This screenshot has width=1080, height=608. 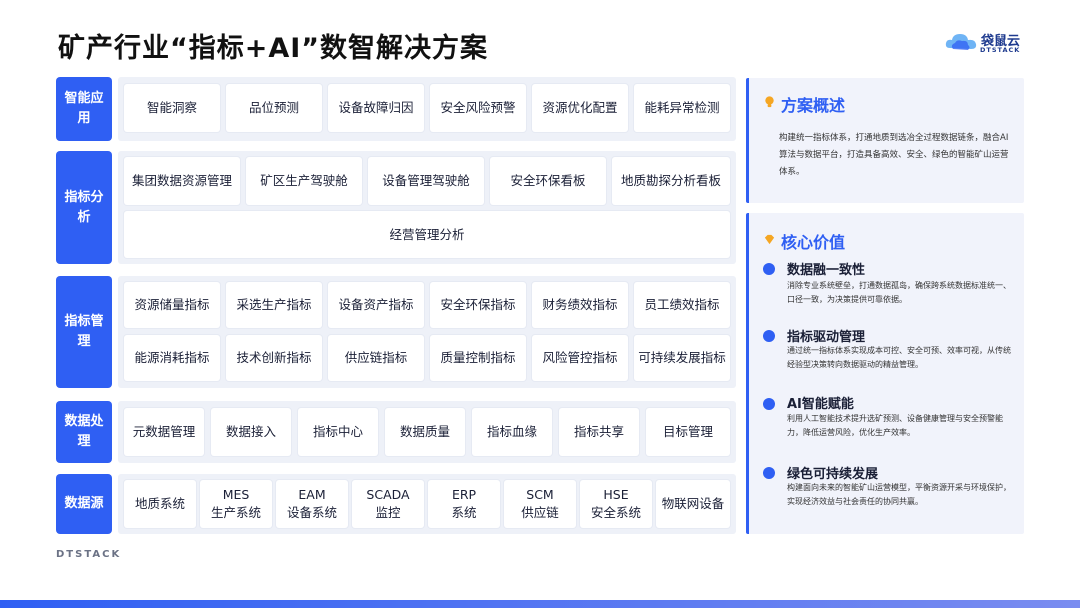 I want to click on analysis-item: 安全环保看板, so click(x=548, y=181).